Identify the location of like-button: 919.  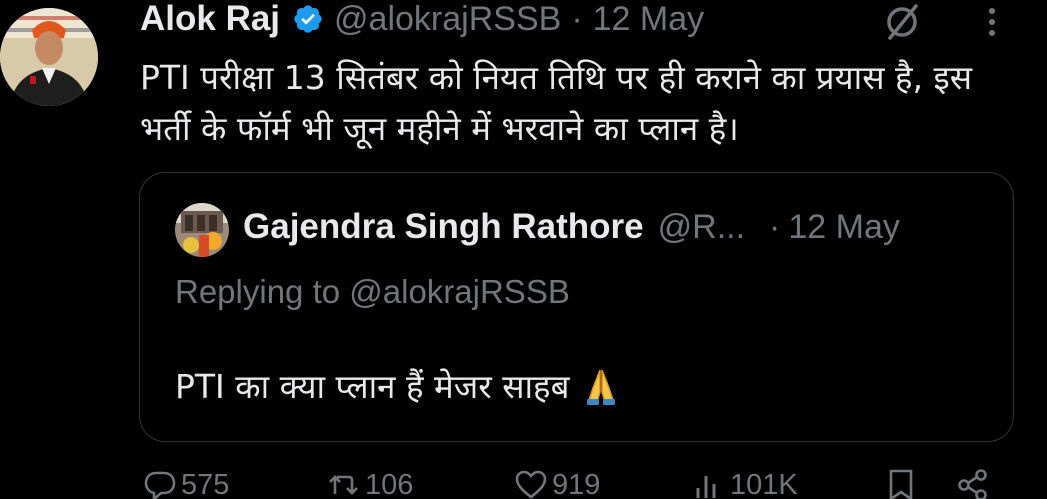
(557, 483).